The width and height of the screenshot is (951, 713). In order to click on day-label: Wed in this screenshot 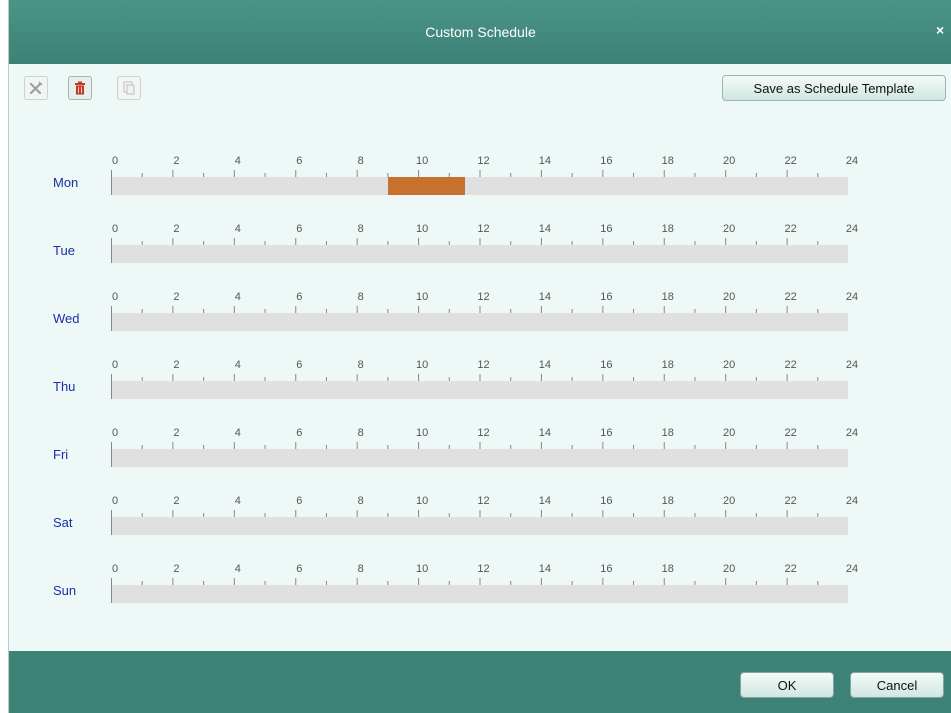, I will do `click(66, 318)`.